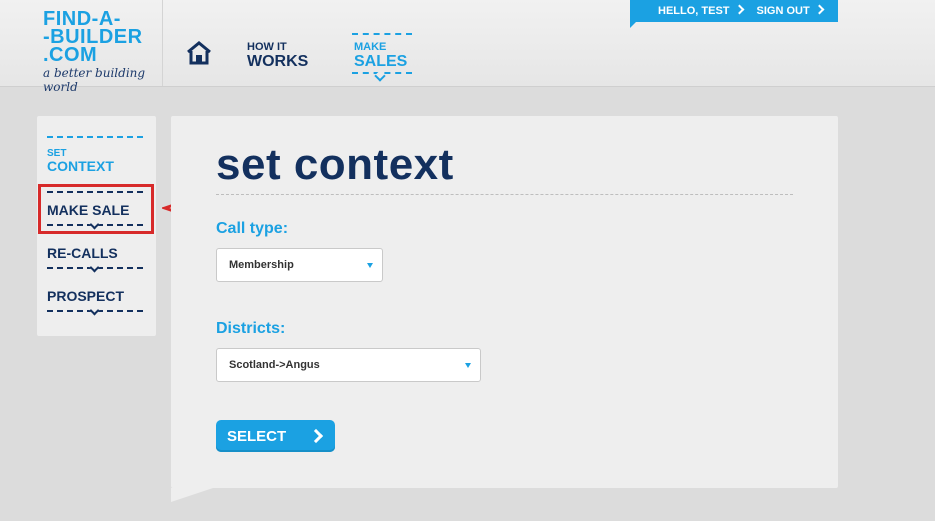  Describe the element at coordinates (257, 436) in the screenshot. I see `select-button-label: SELECT` at that location.